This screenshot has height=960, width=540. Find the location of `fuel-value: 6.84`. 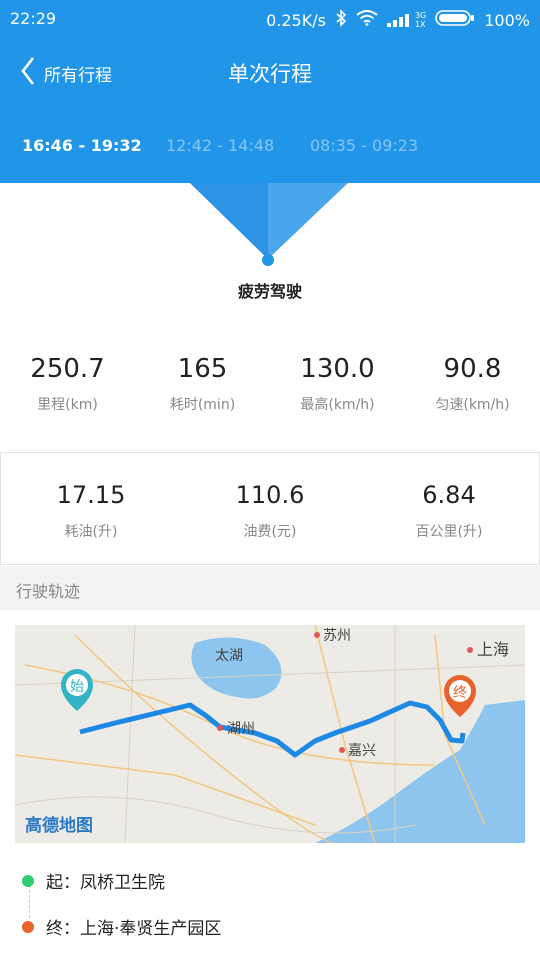

fuel-value: 6.84 is located at coordinates (449, 495).